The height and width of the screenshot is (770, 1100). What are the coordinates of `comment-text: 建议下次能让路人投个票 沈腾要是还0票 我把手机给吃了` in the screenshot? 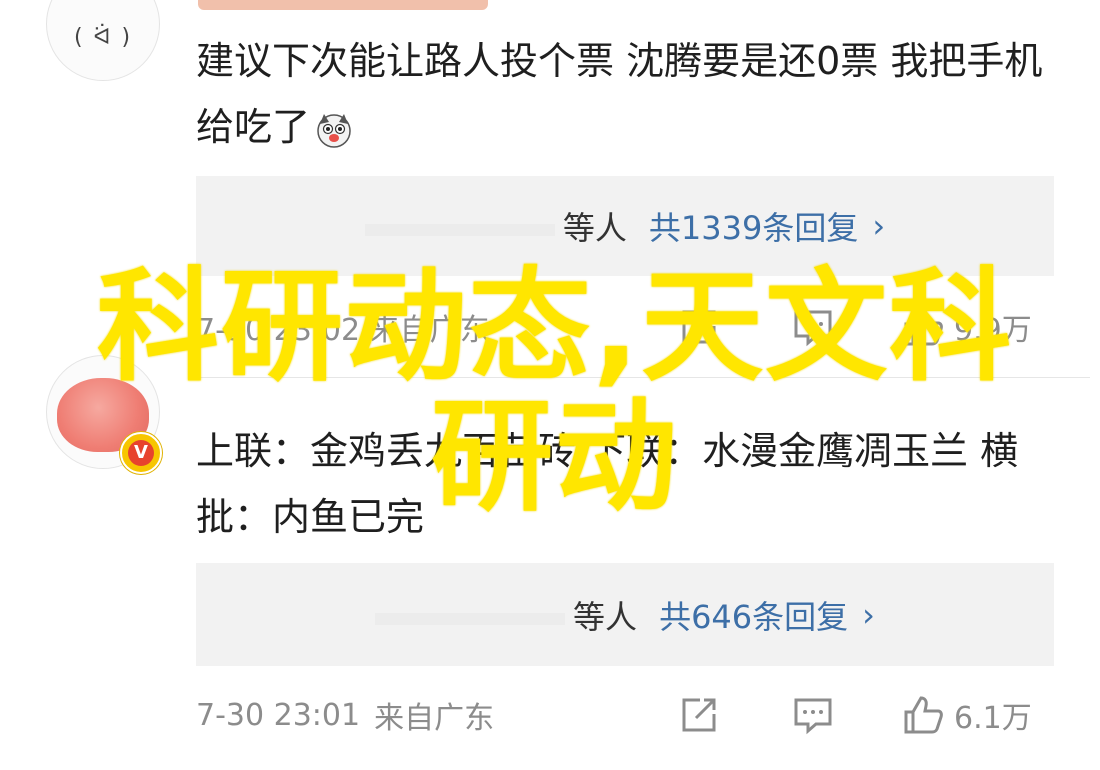 It's located at (619, 94).